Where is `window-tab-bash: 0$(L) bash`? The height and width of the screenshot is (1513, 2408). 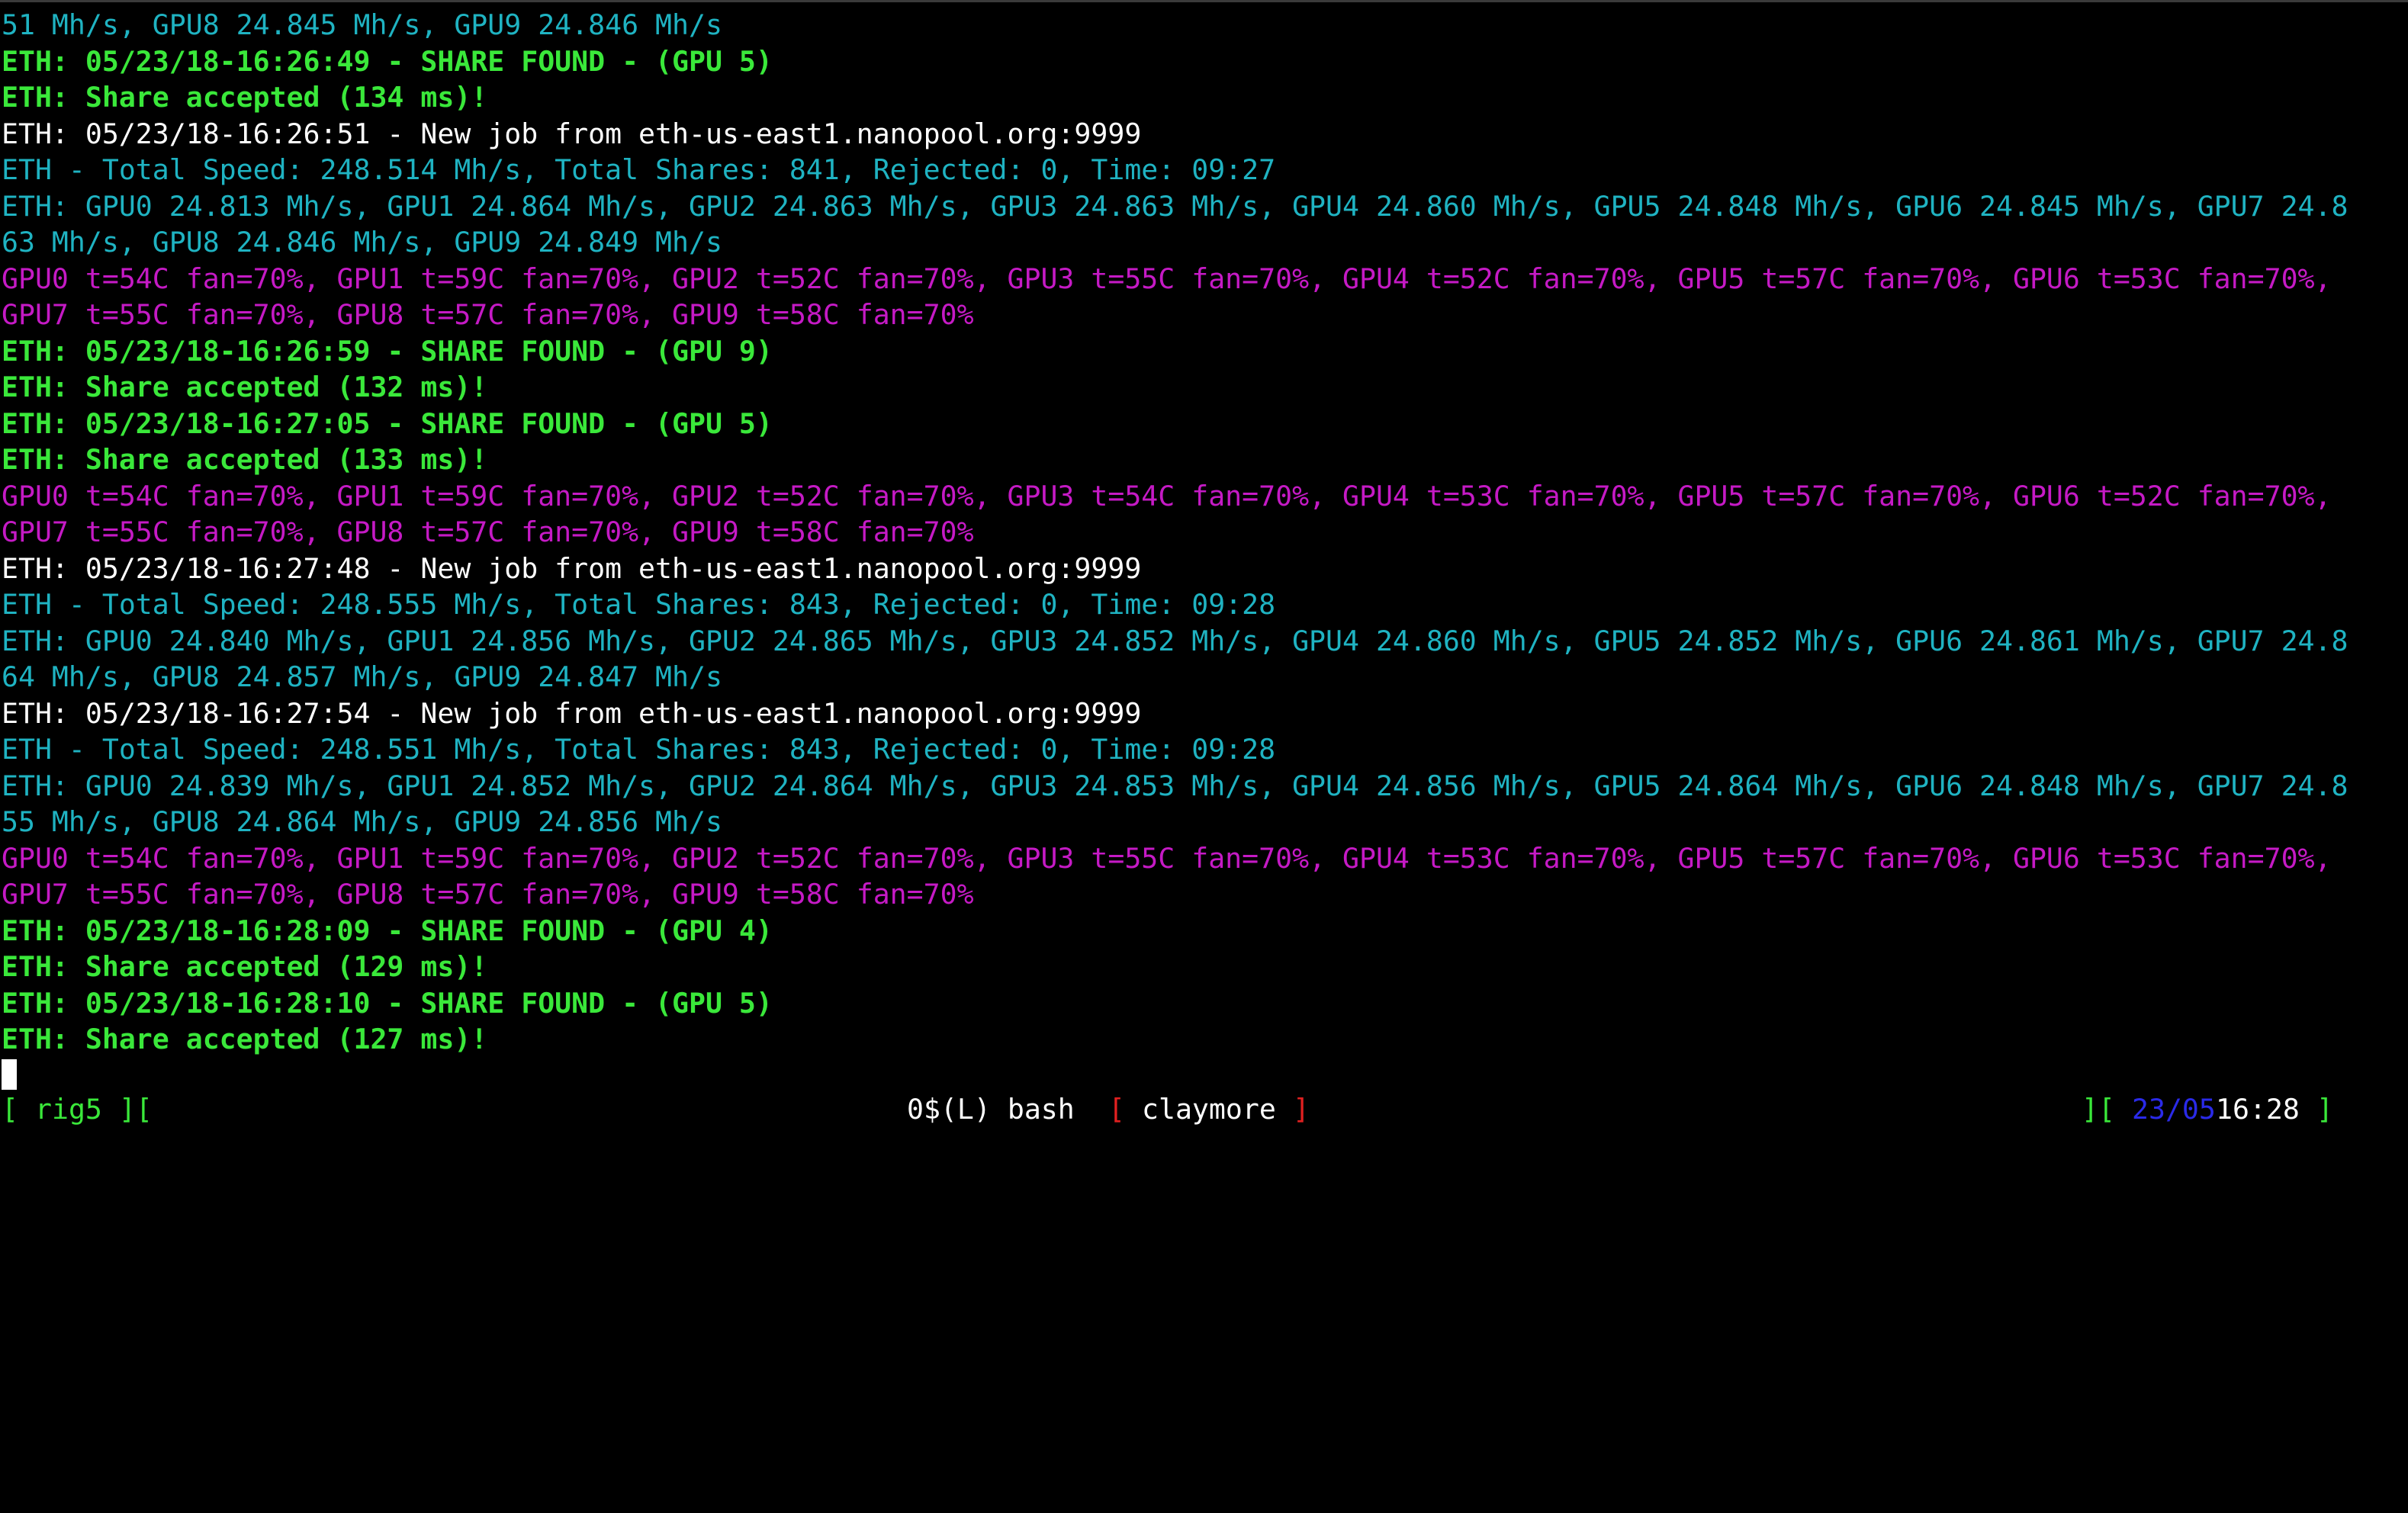
window-tab-bash: 0$(L) bash is located at coordinates (1007, 1109).